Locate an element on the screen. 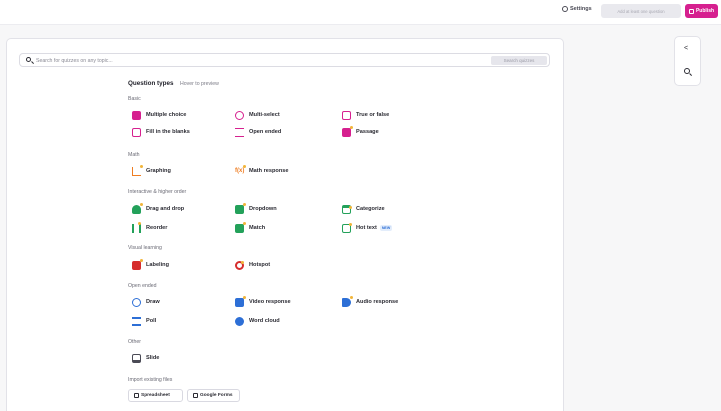 The width and height of the screenshot is (721, 411). qtype-dropdown: Dropdown is located at coordinates (256, 208).